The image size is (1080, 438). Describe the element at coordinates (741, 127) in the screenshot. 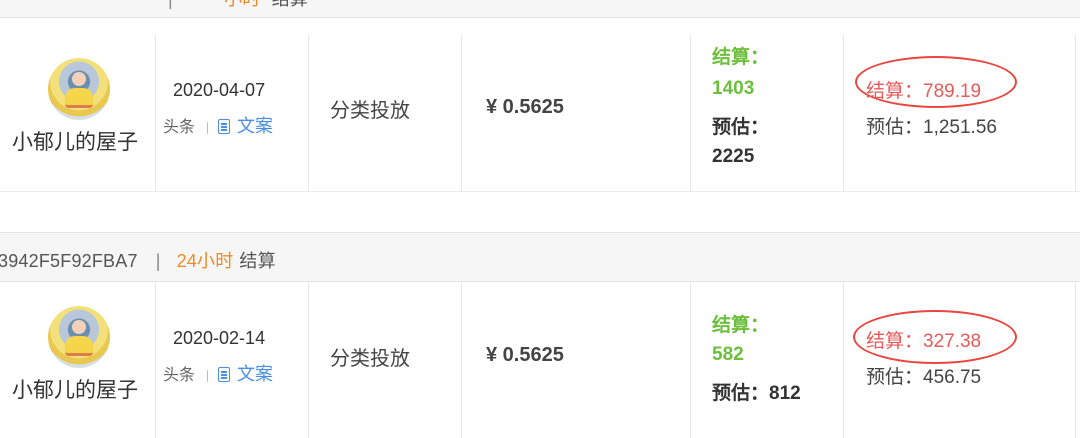

I see `count-estimated-label: 预估：` at that location.